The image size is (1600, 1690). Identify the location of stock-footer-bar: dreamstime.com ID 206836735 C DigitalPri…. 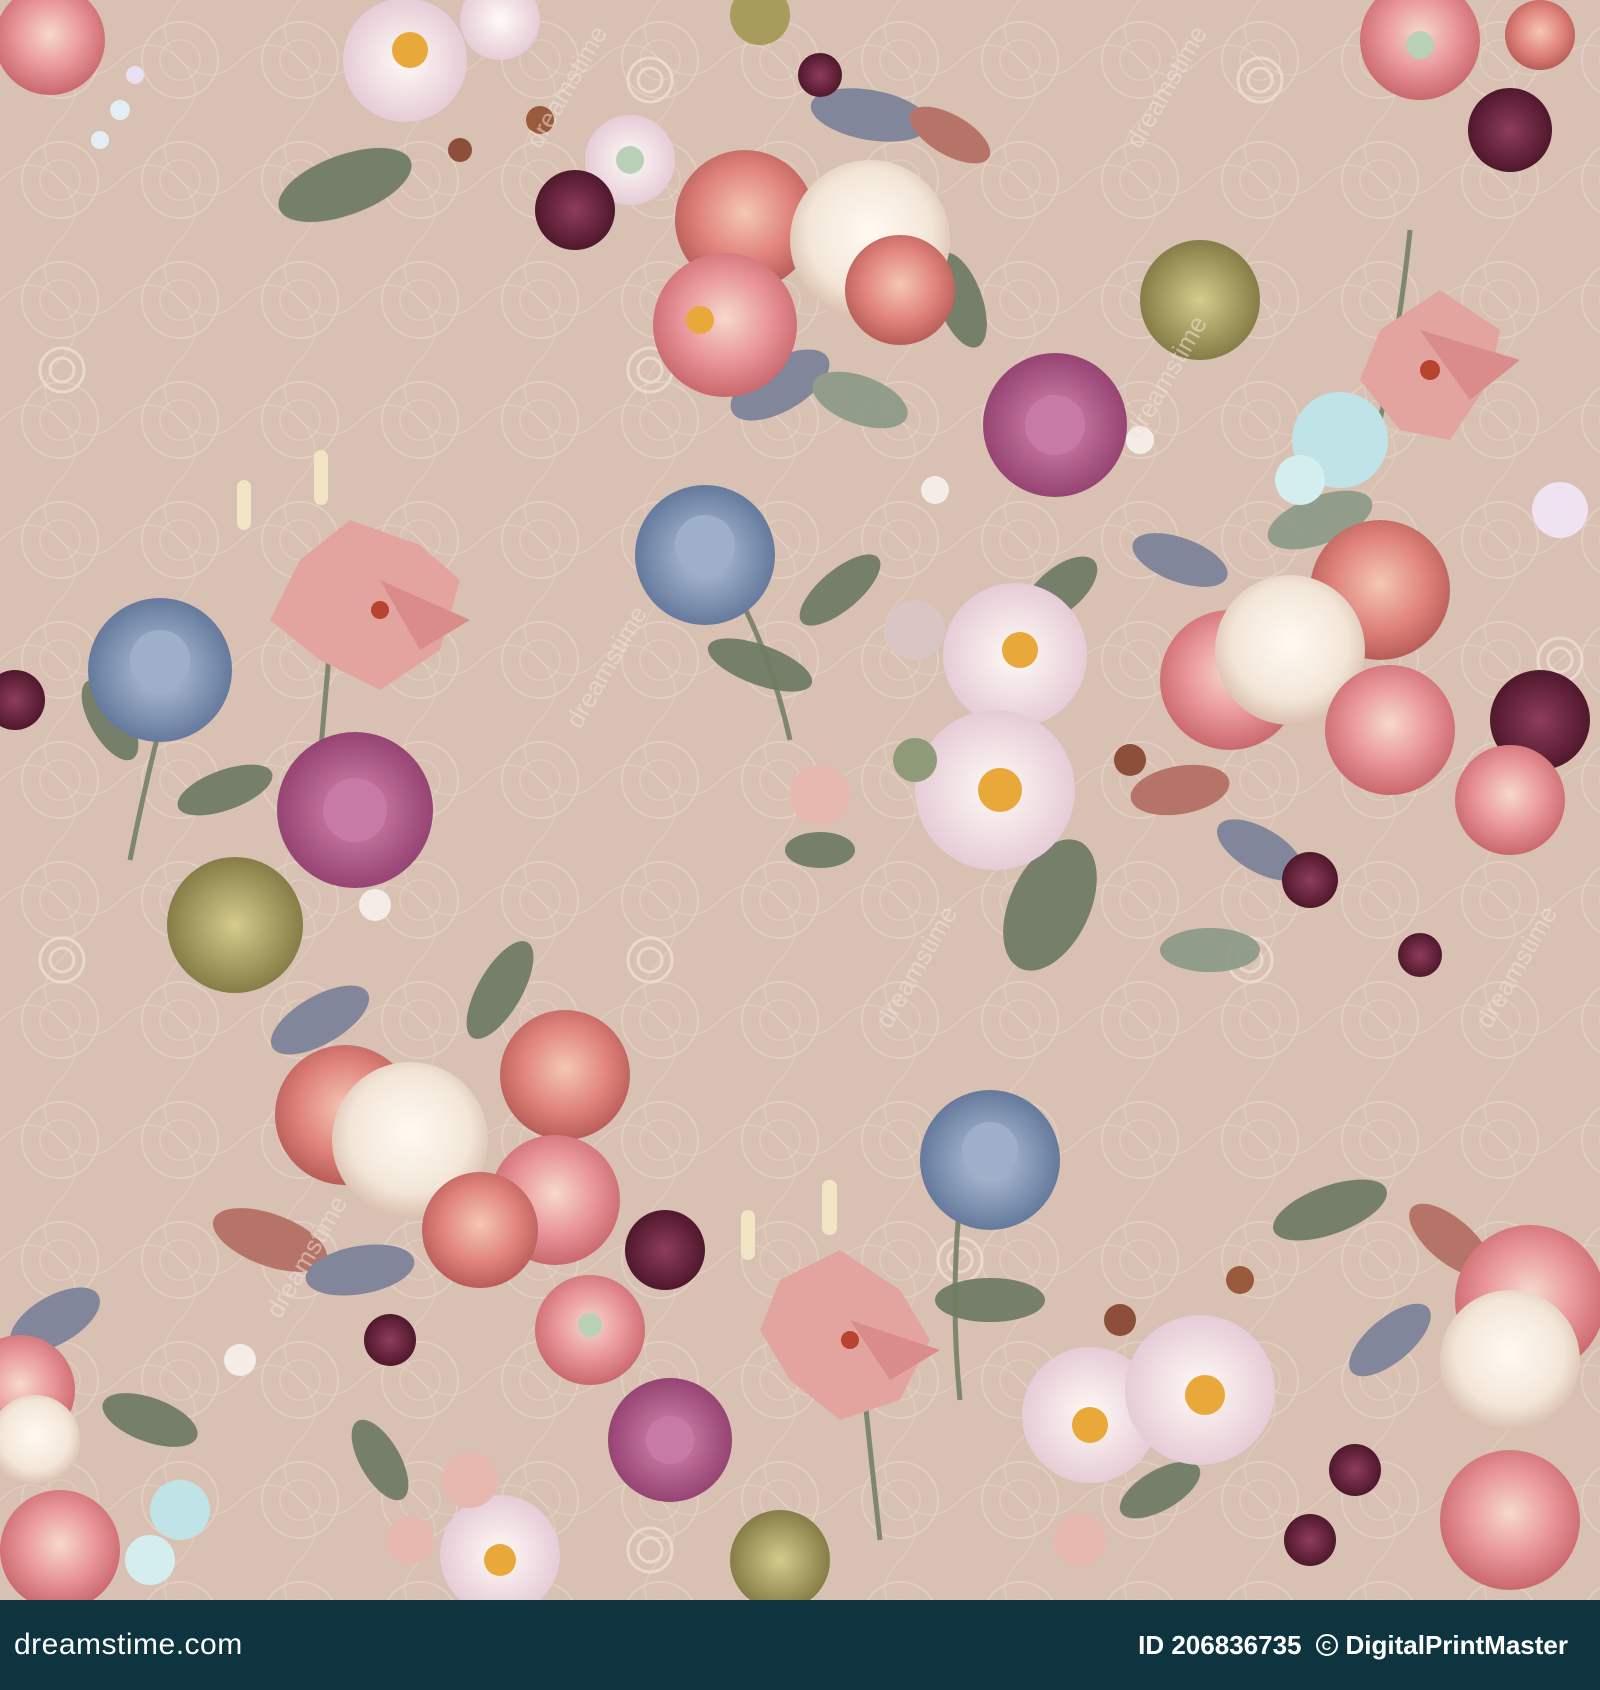
(800, 1645).